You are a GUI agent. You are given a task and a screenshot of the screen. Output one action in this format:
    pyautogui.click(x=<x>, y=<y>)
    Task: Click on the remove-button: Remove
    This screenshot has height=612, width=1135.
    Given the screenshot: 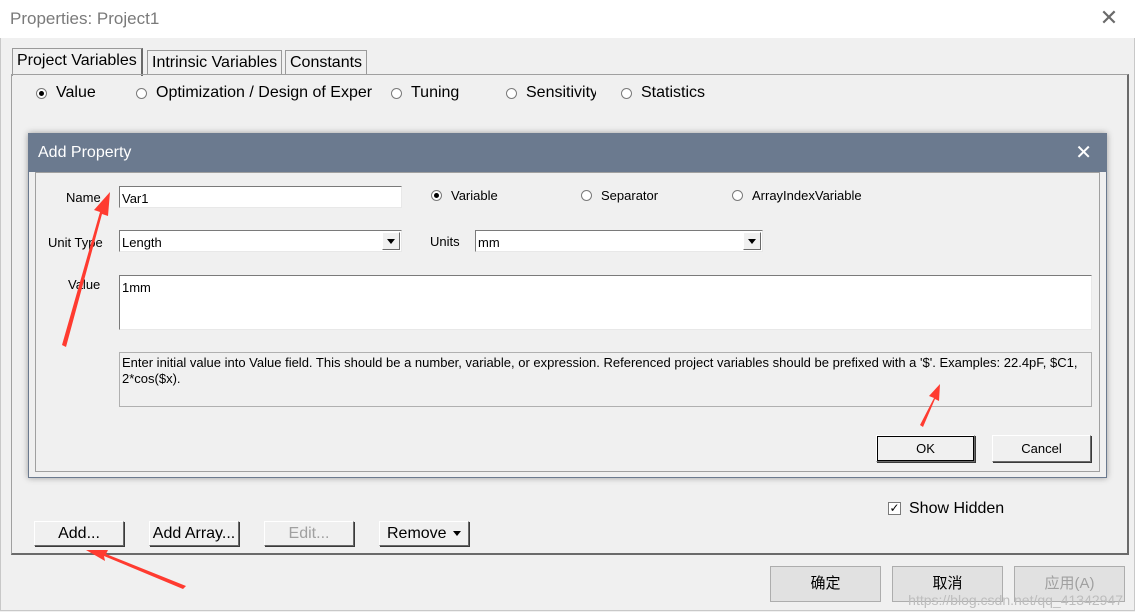 What is the action you would take?
    pyautogui.click(x=424, y=533)
    